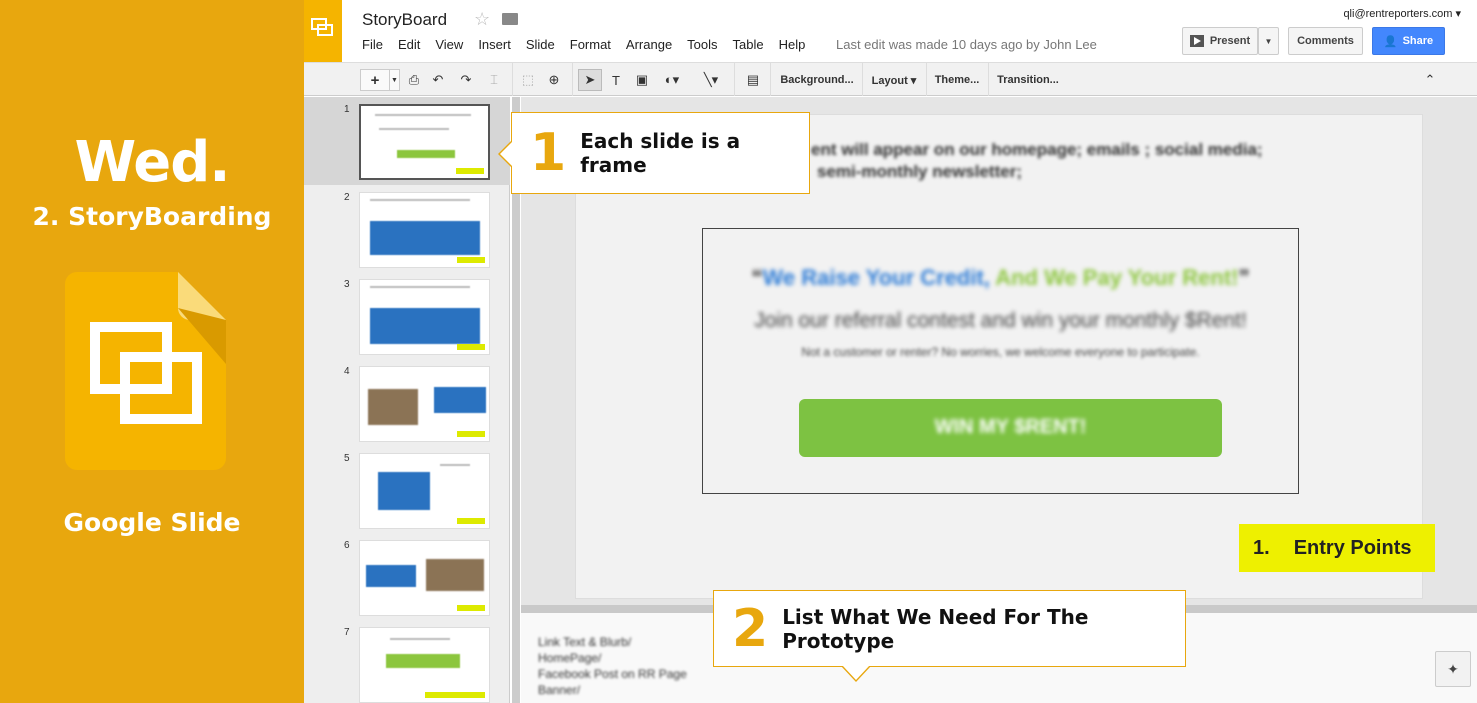 Image resolution: width=1477 pixels, height=703 pixels. Describe the element at coordinates (423, 661) in the screenshot. I see `thumb-button` at that location.